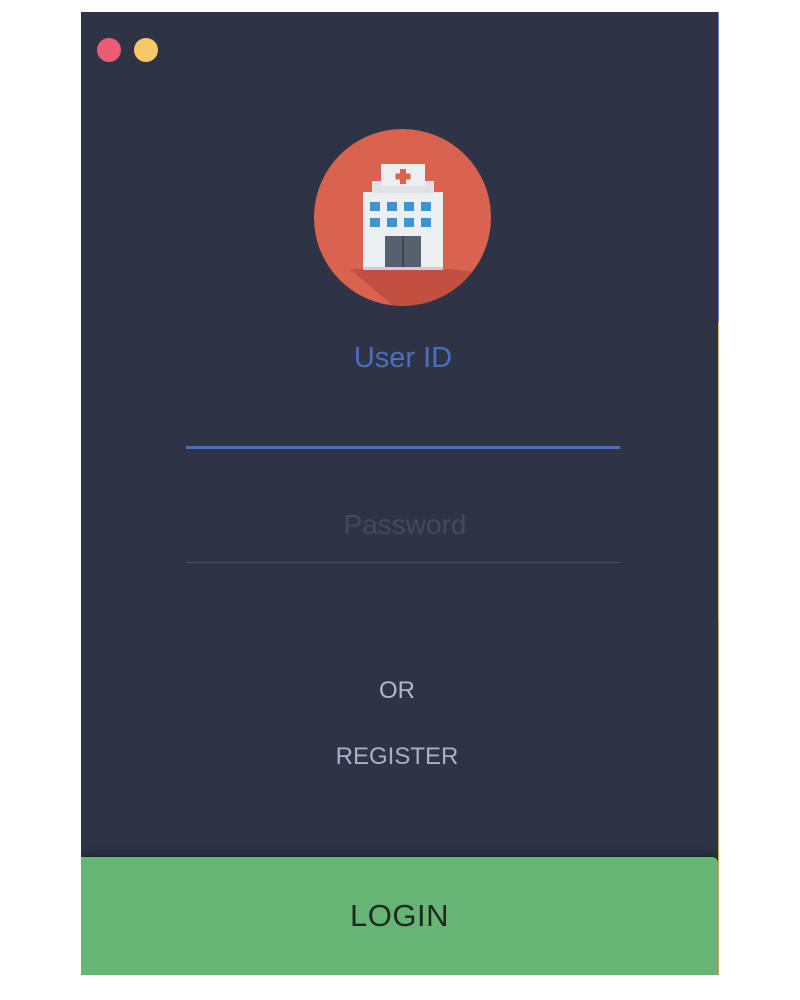 Image resolution: width=800 pixels, height=1000 pixels. What do you see at coordinates (127, 50) in the screenshot?
I see `window-controls` at bounding box center [127, 50].